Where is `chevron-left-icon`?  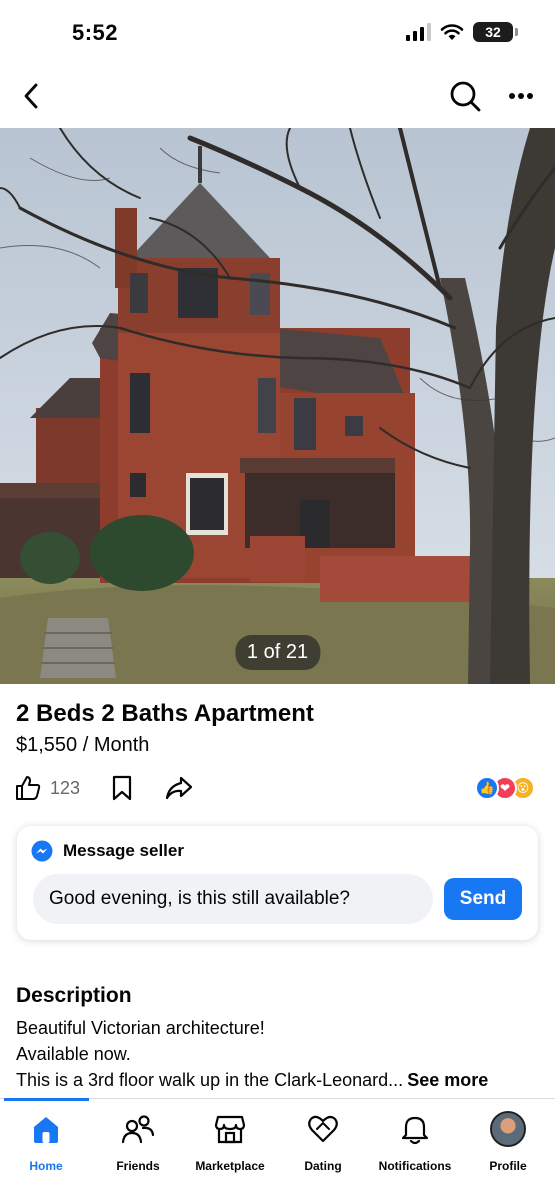 chevron-left-icon is located at coordinates (31, 96).